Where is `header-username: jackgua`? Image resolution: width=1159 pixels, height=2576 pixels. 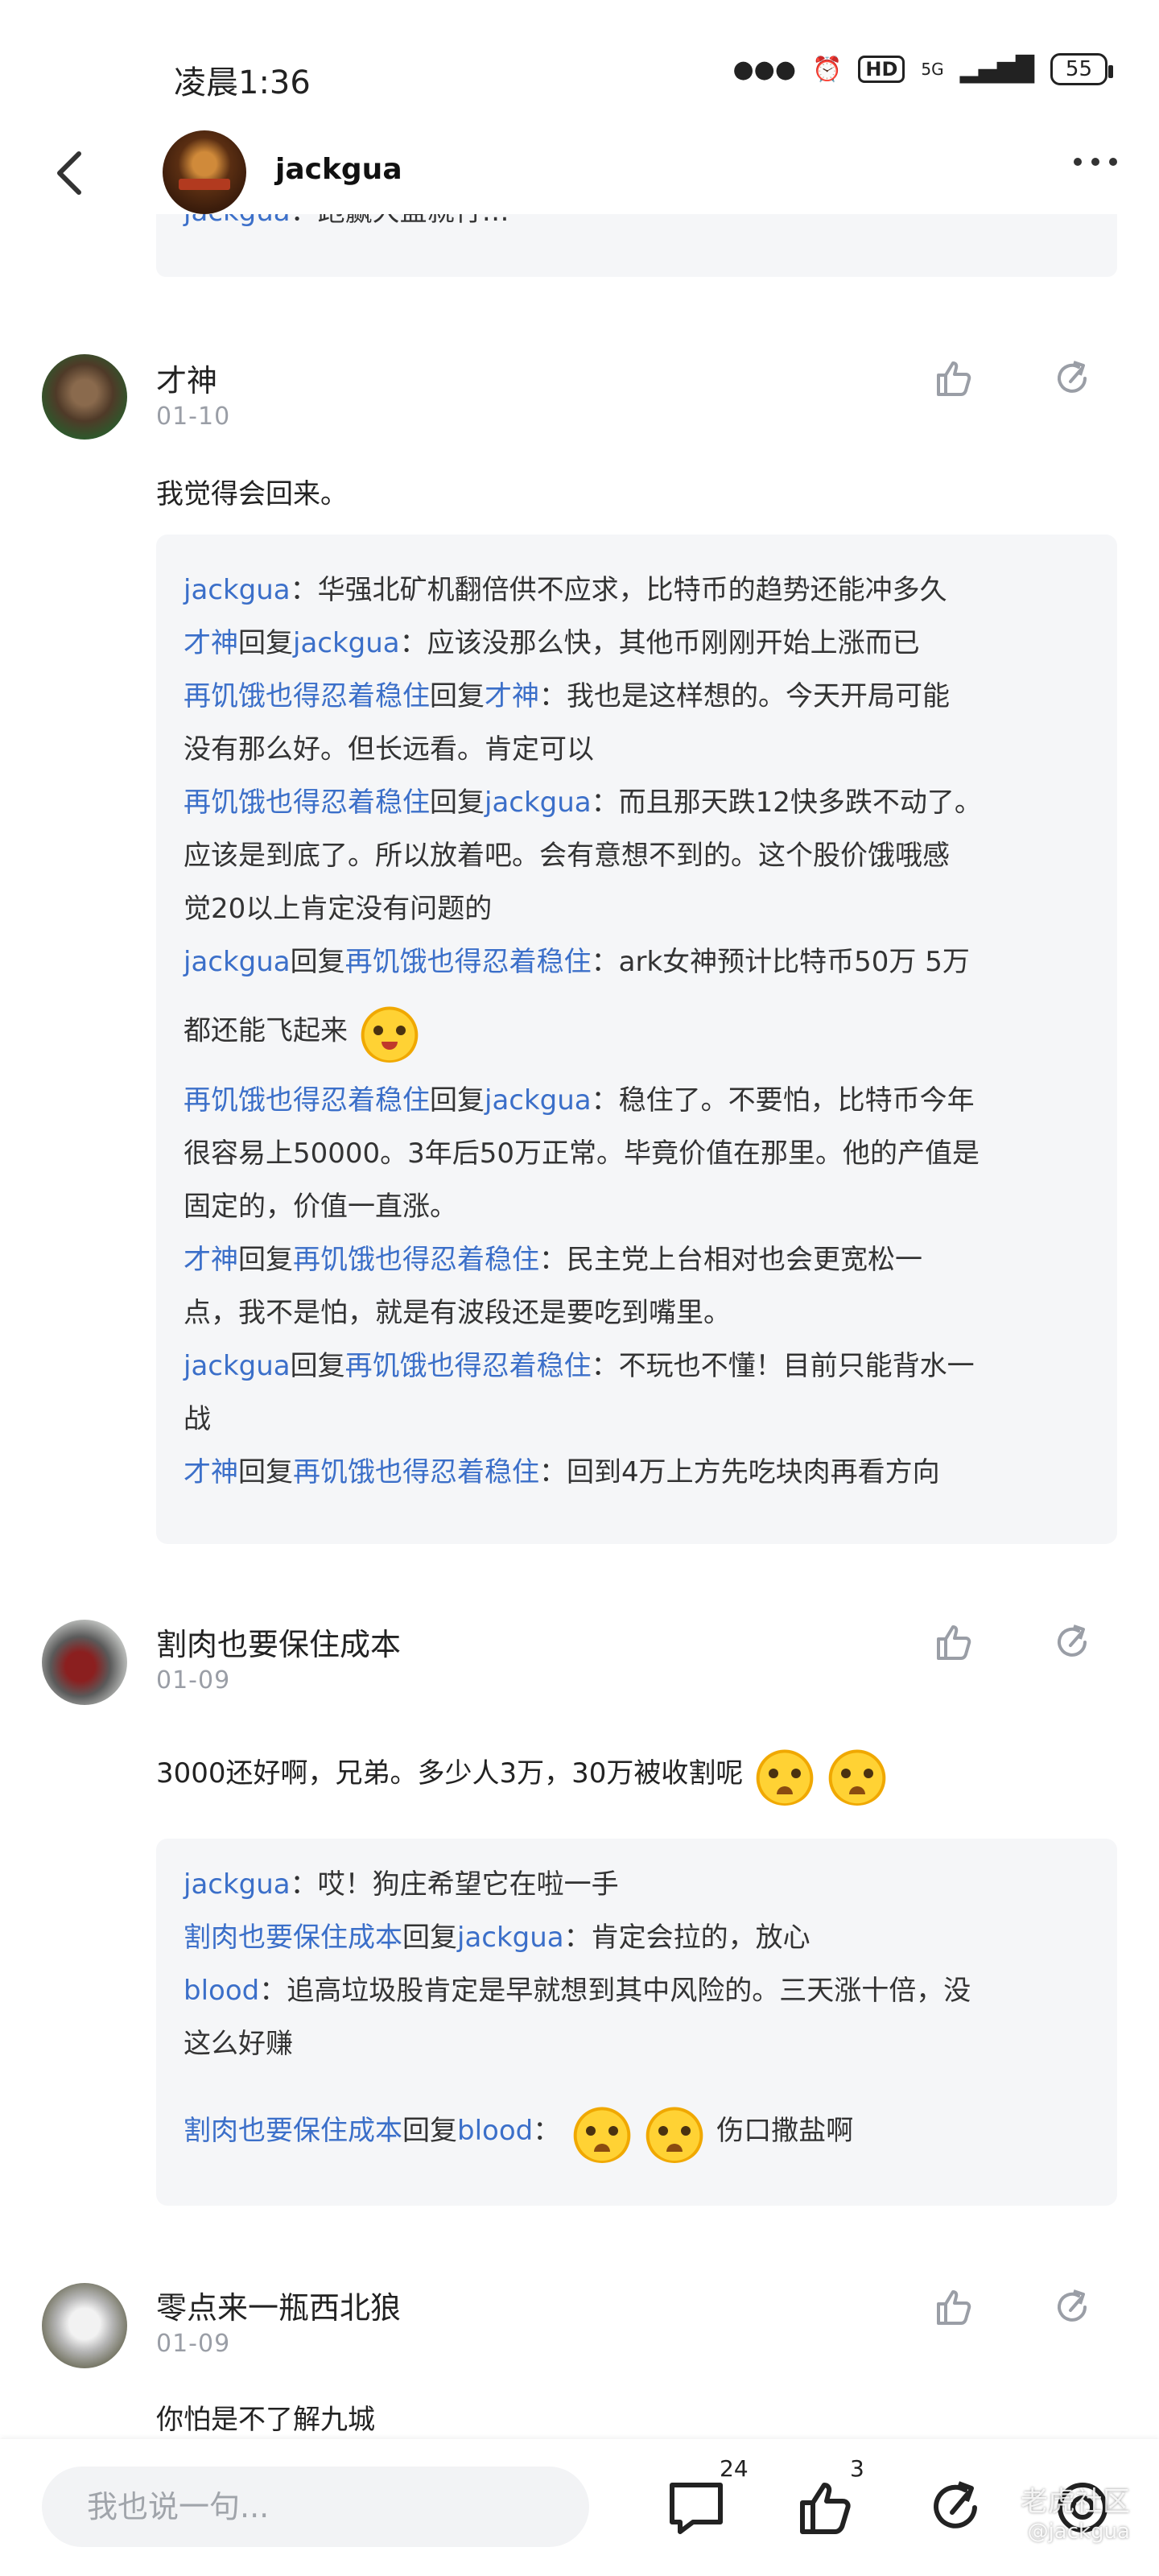 header-username: jackgua is located at coordinates (338, 169).